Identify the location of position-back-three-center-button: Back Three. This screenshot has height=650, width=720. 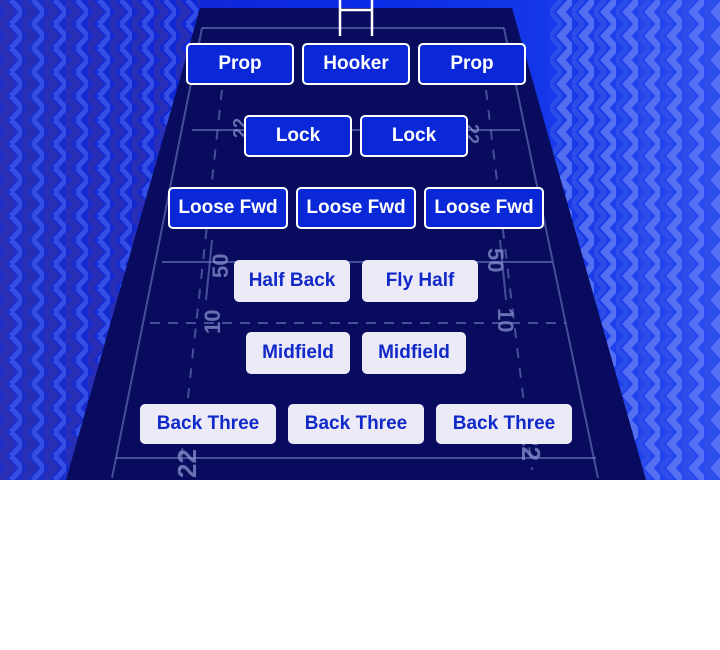
(356, 424).